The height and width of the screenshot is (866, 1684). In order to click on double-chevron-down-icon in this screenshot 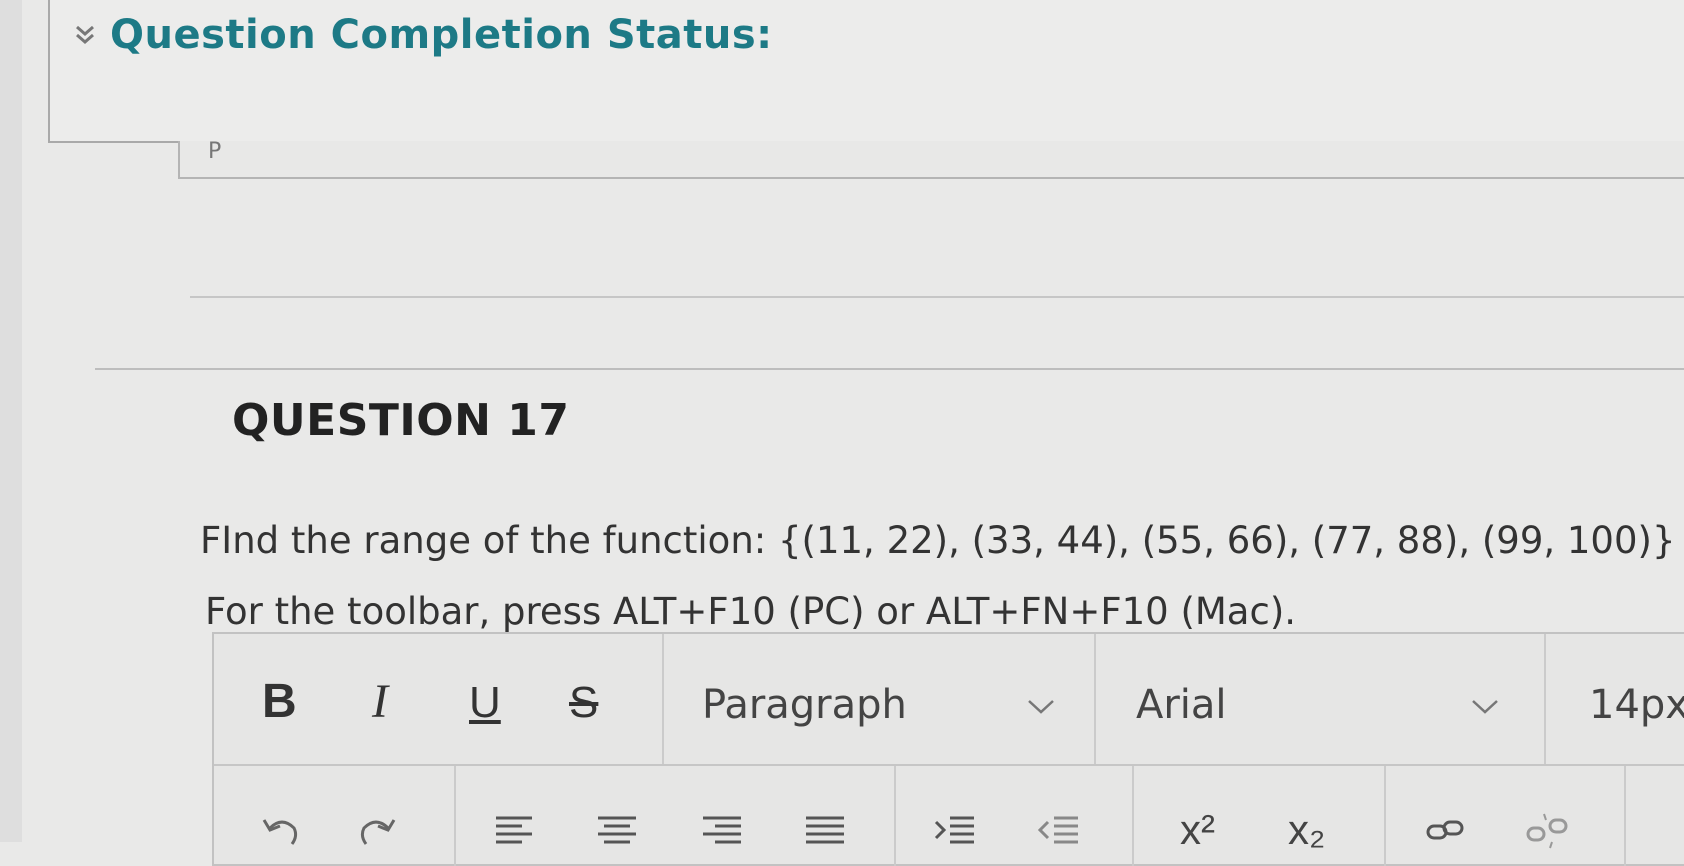, I will do `click(85, 35)`.